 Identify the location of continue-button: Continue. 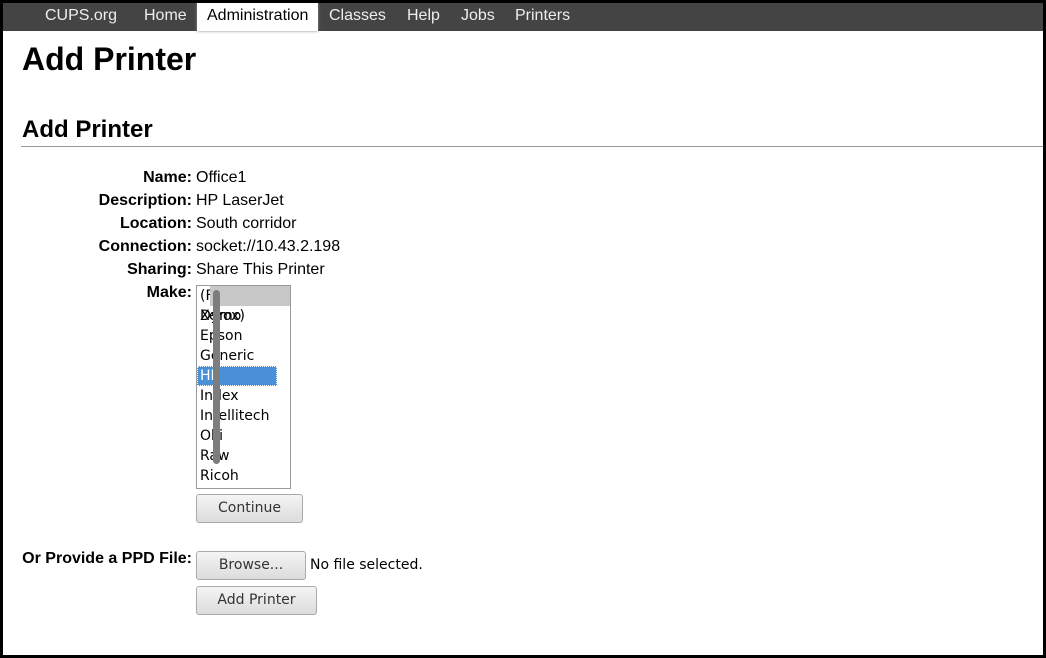
(249, 508).